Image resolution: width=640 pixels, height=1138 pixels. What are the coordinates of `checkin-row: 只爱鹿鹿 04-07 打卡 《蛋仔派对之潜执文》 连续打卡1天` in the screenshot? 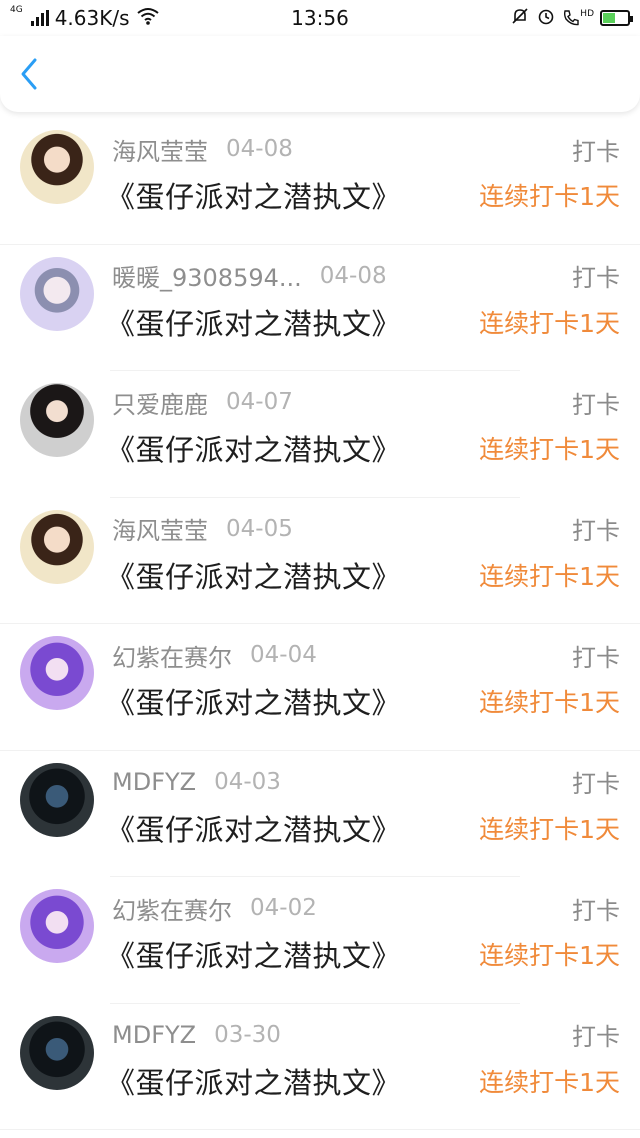 It's located at (320, 434).